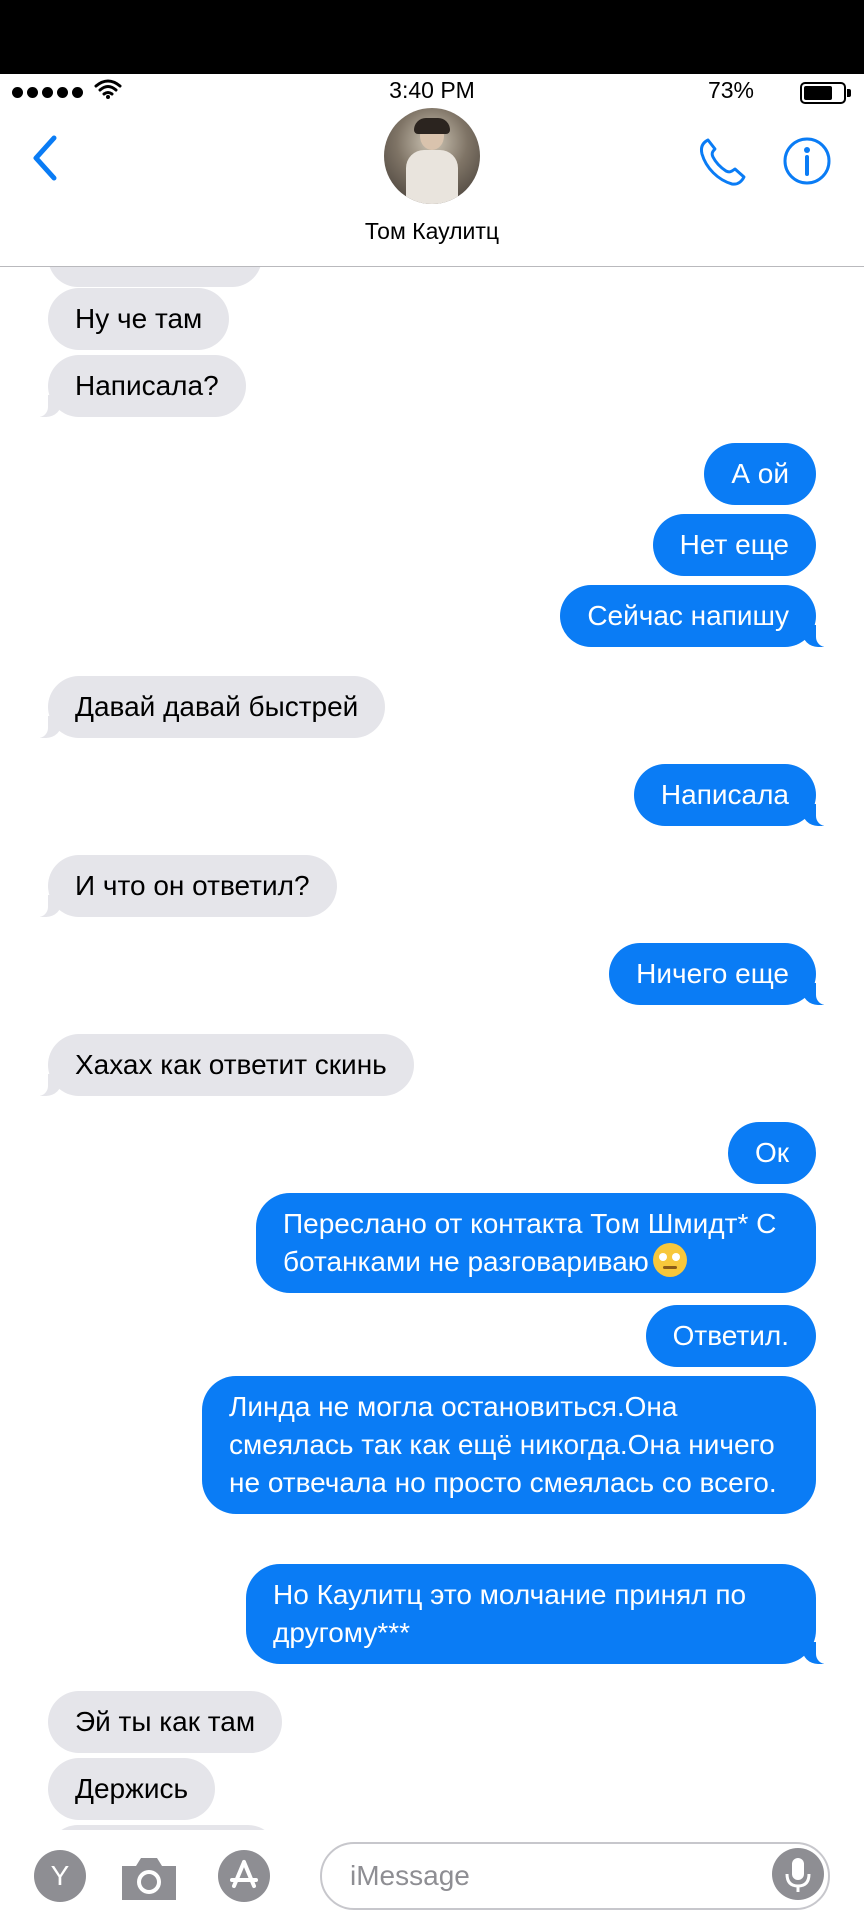 The image size is (864, 1920). I want to click on message-bubble-outgoing: Нет еще, so click(734, 545).